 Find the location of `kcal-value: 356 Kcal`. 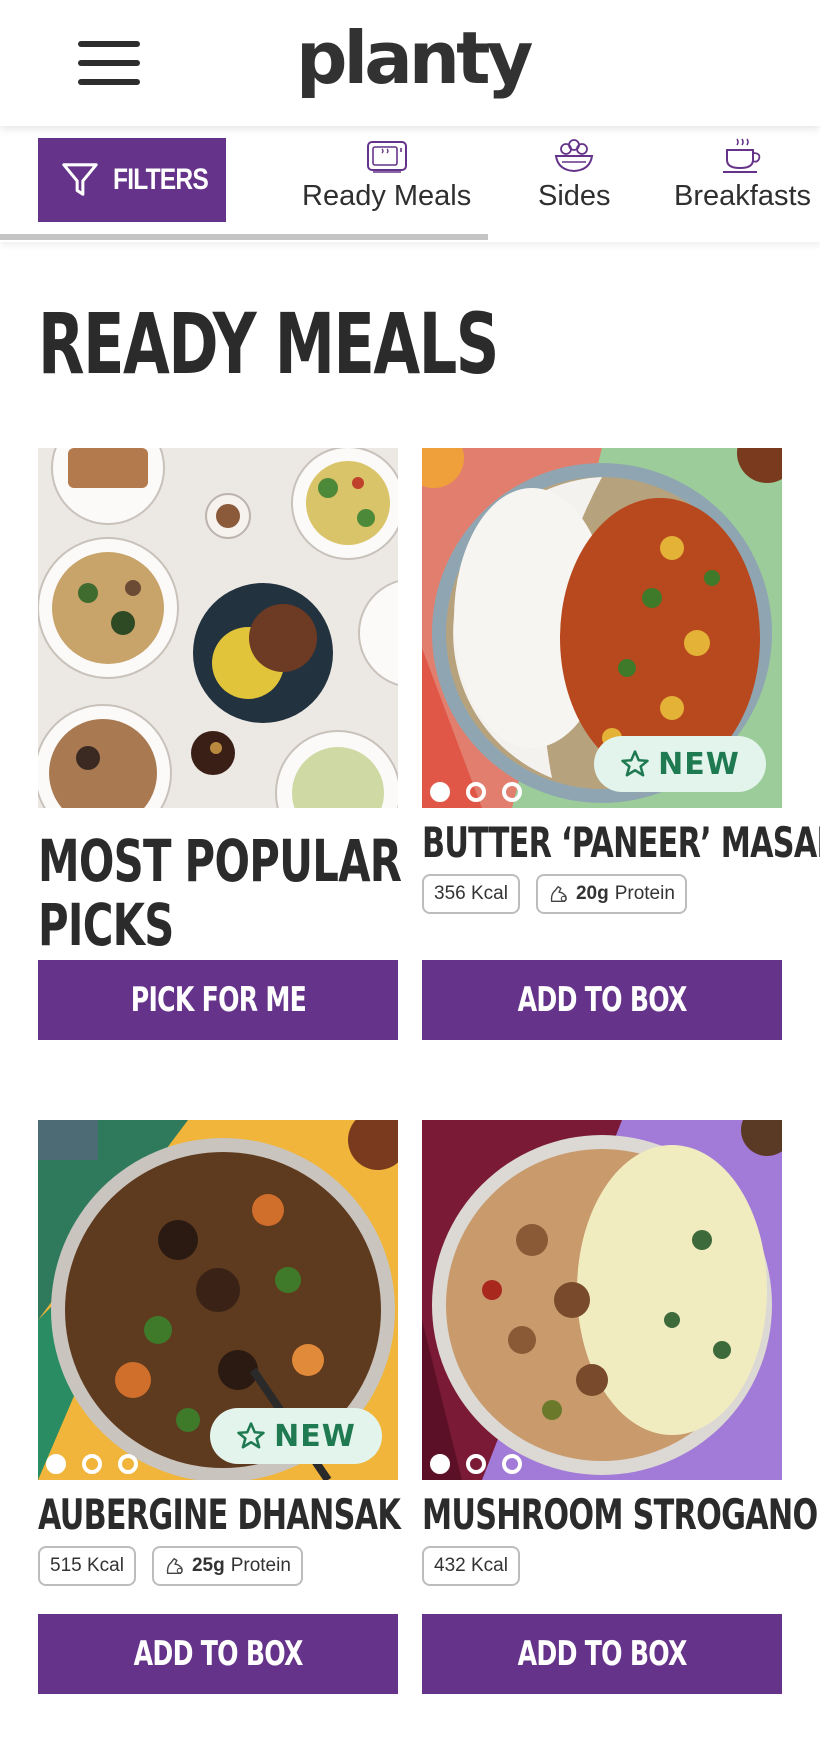

kcal-value: 356 Kcal is located at coordinates (471, 894).